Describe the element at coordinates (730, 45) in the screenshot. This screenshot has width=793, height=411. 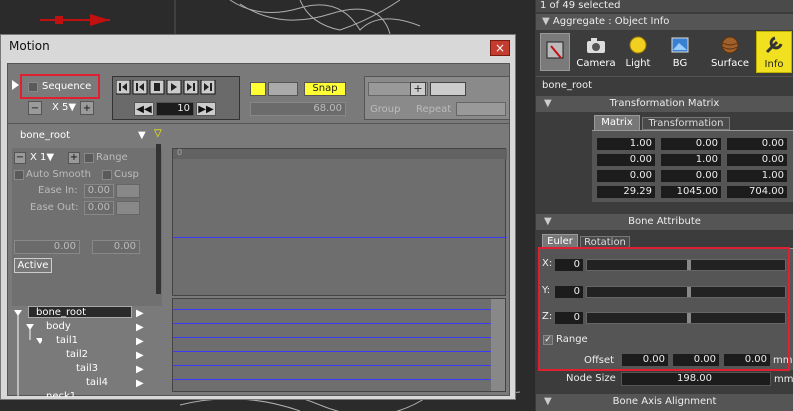
I see `surface-icon` at that location.